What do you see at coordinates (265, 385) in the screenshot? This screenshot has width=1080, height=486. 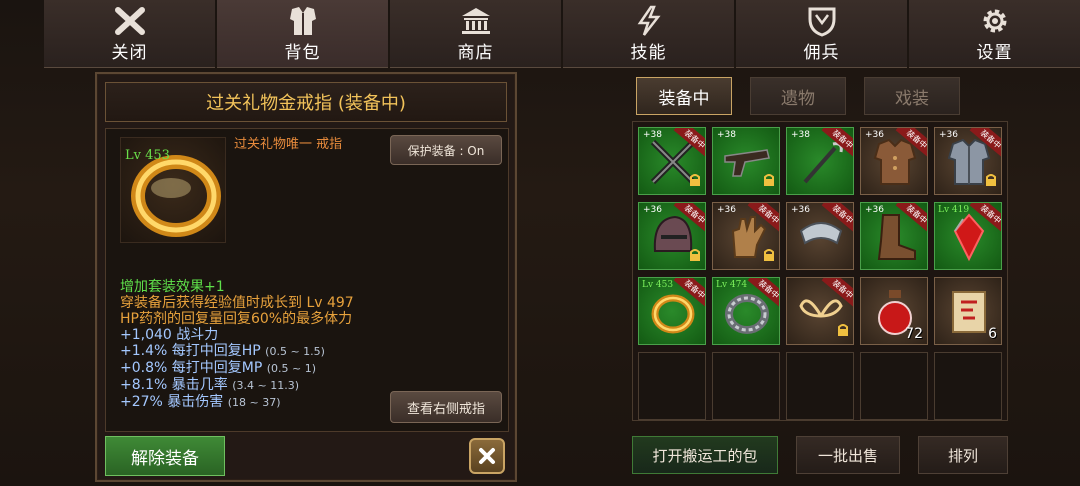 I see `stat-range: (3.4 ~ 11.3)` at bounding box center [265, 385].